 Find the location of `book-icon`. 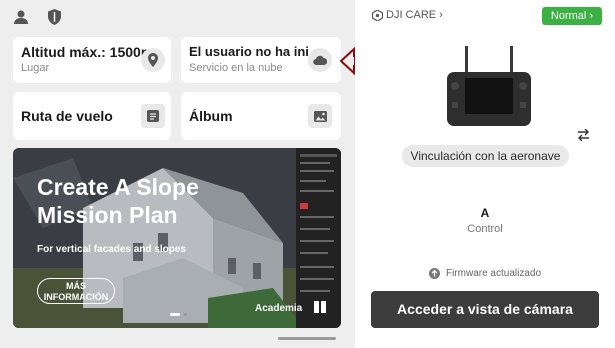

book-icon is located at coordinates (320, 307).